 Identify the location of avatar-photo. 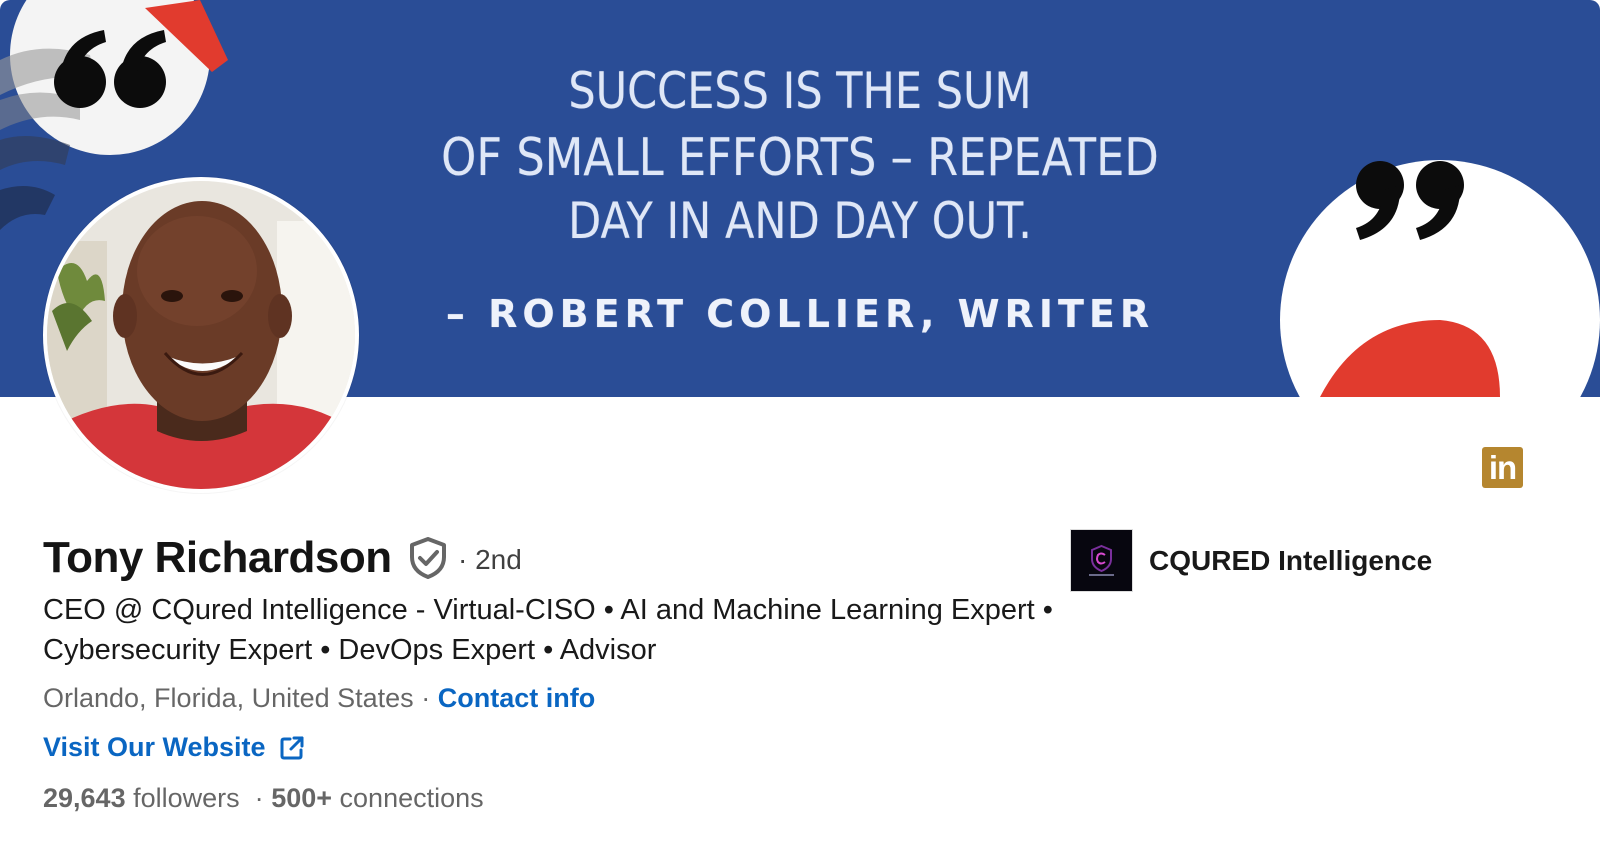
(201, 335).